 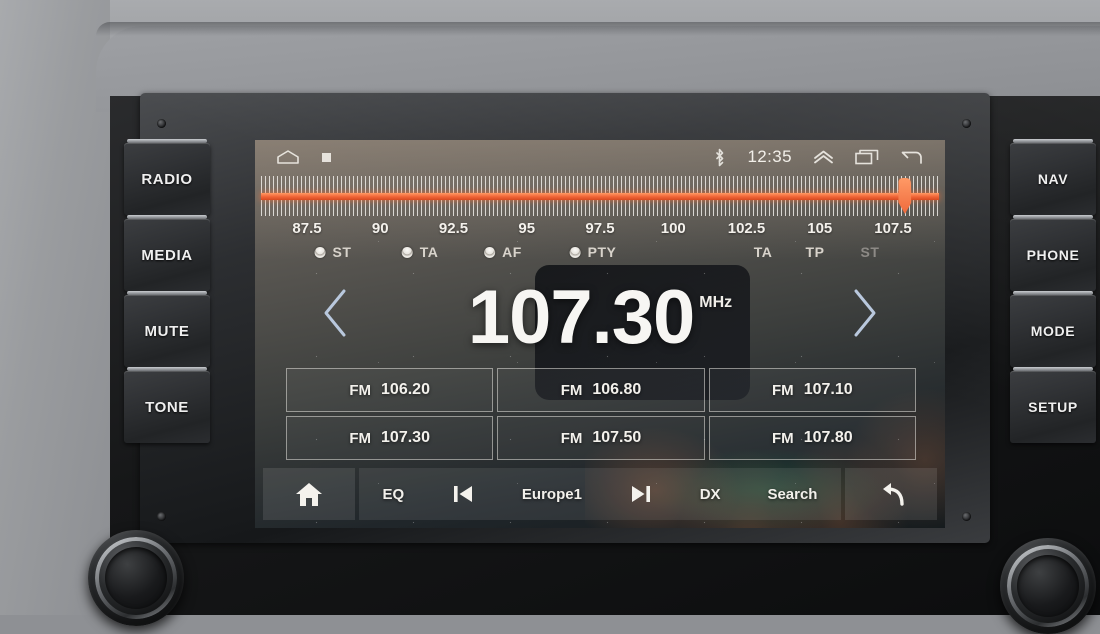 I want to click on preset-button-3: FM 107.10, so click(x=812, y=390).